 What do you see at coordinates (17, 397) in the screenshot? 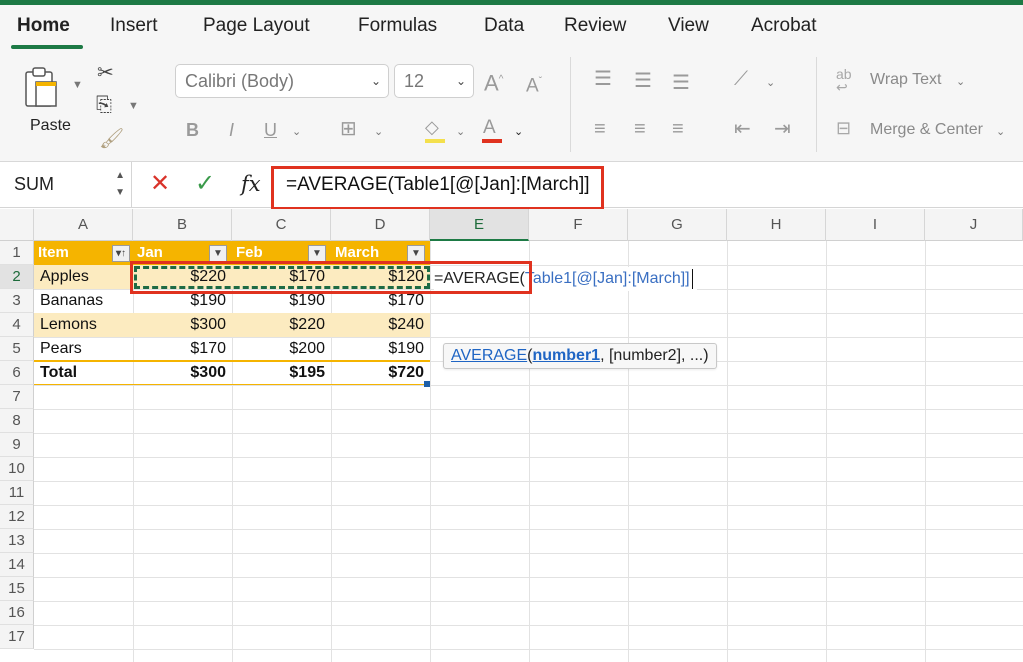
I see `row-header-7: 7` at bounding box center [17, 397].